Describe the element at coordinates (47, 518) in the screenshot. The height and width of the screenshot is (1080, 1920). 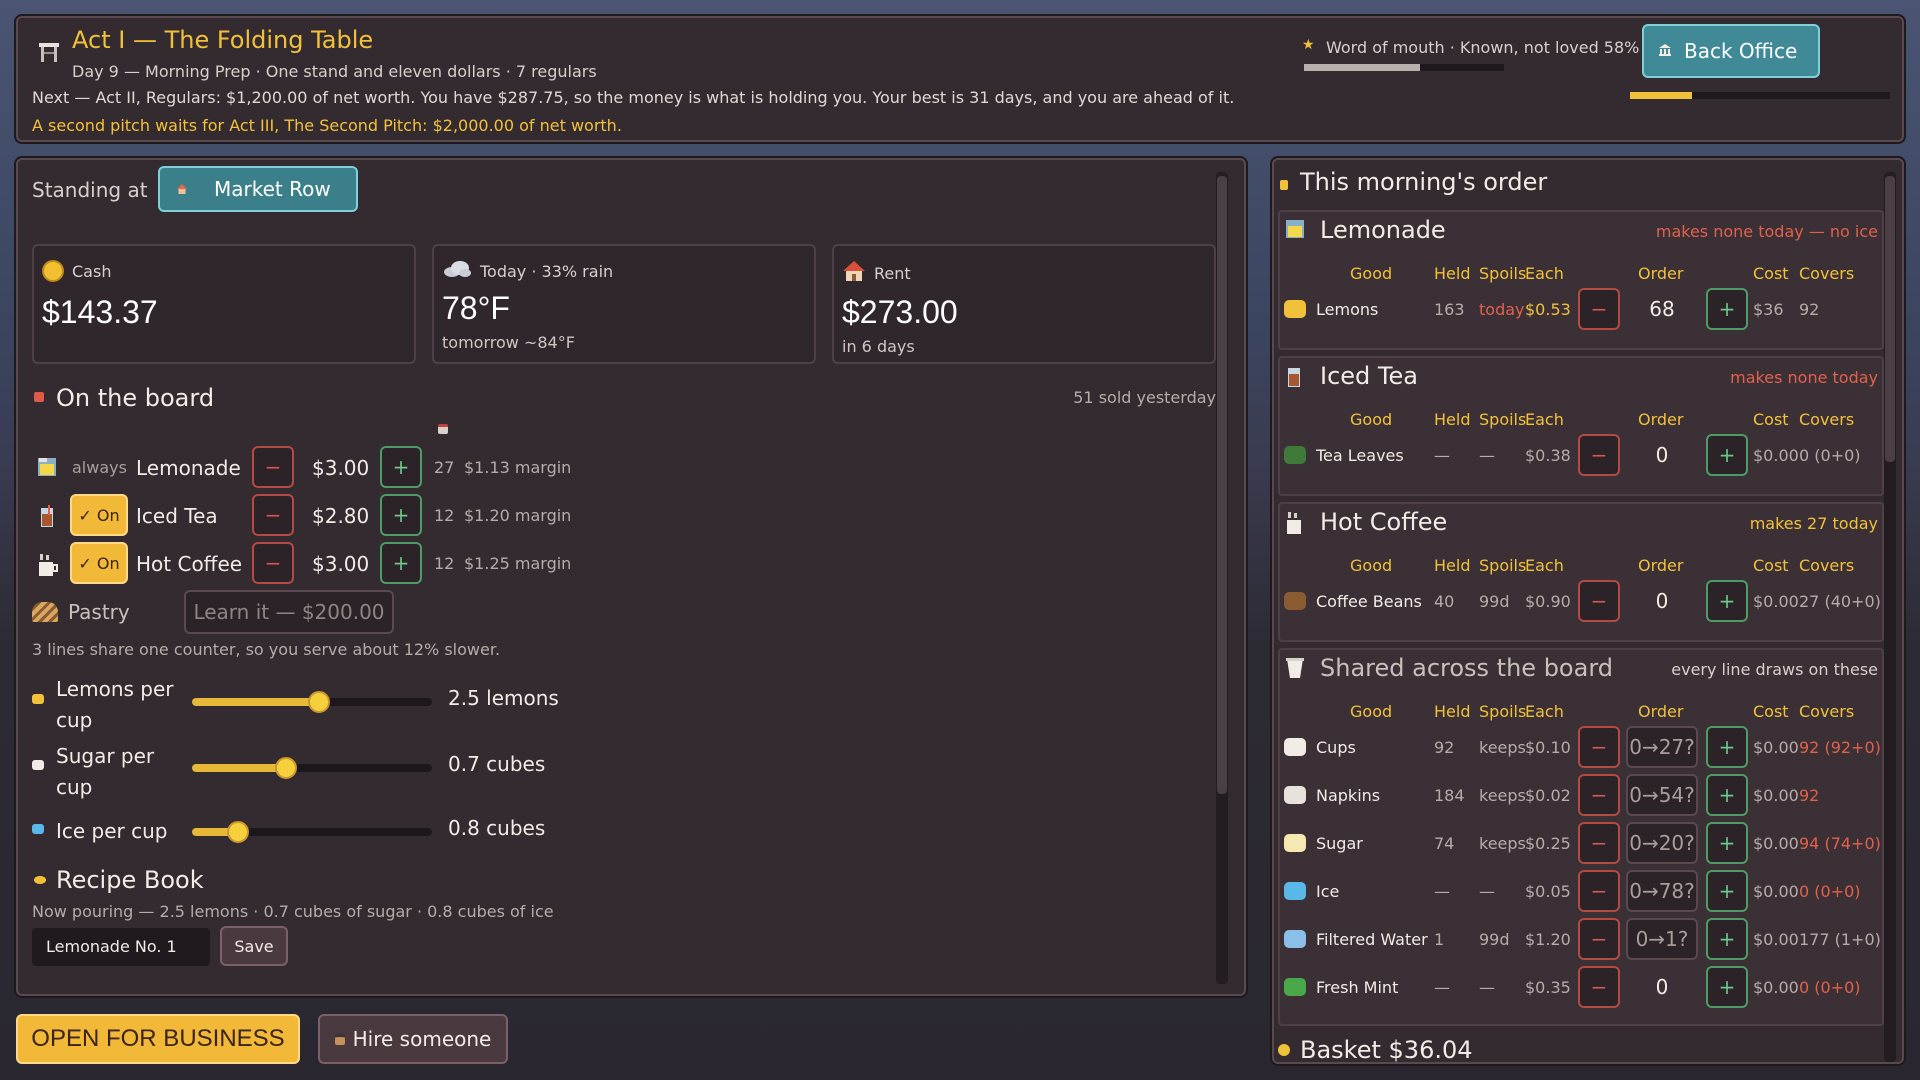
I see `iced-tea-icon` at that location.